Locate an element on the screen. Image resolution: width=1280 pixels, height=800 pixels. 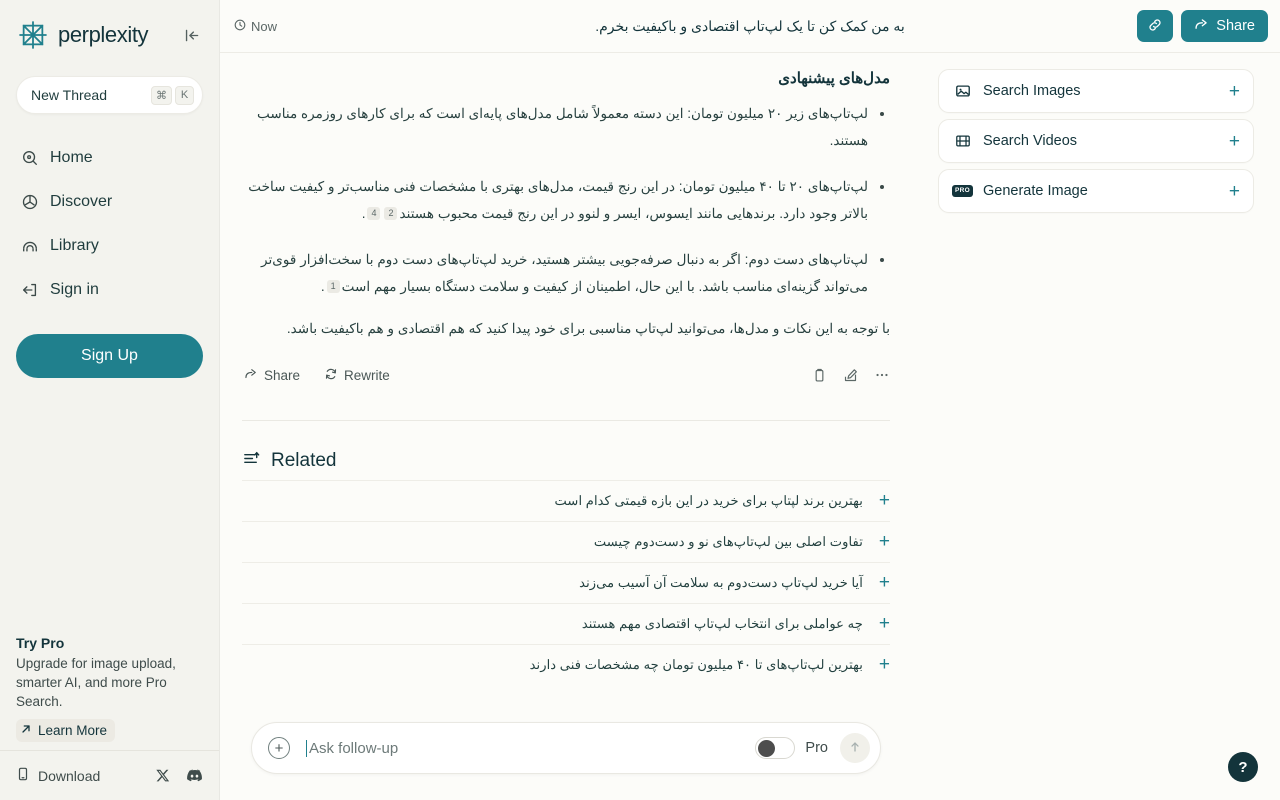
sidebar-item-sign-in: Sign in is located at coordinates (109, 290).